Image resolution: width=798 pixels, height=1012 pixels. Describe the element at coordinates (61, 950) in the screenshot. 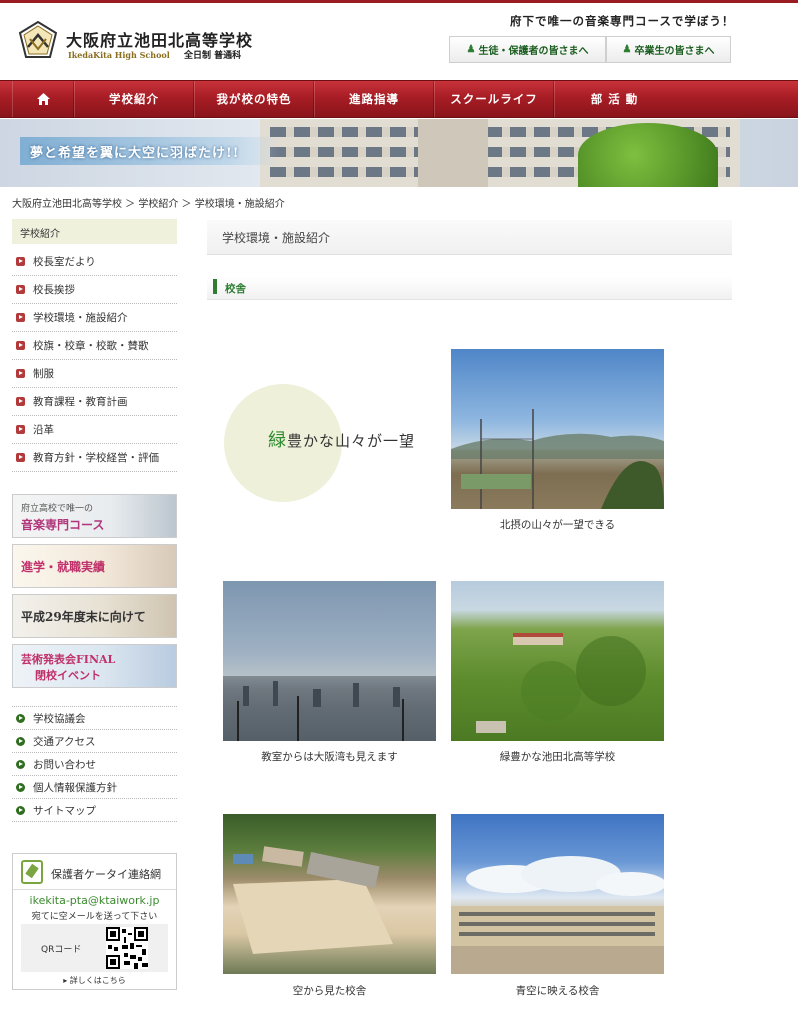

I see `qr-label: QRコード` at that location.